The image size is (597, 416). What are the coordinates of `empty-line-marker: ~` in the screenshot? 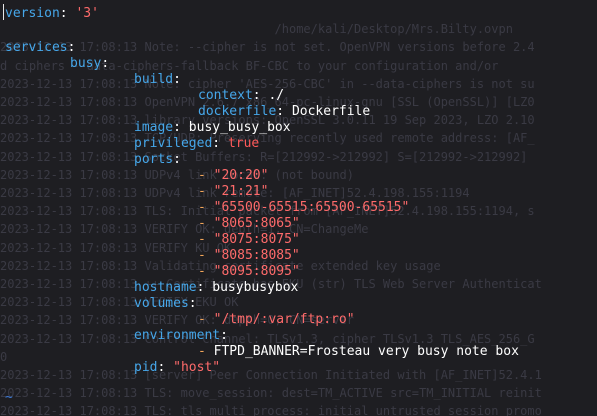 It's located at (9, 398).